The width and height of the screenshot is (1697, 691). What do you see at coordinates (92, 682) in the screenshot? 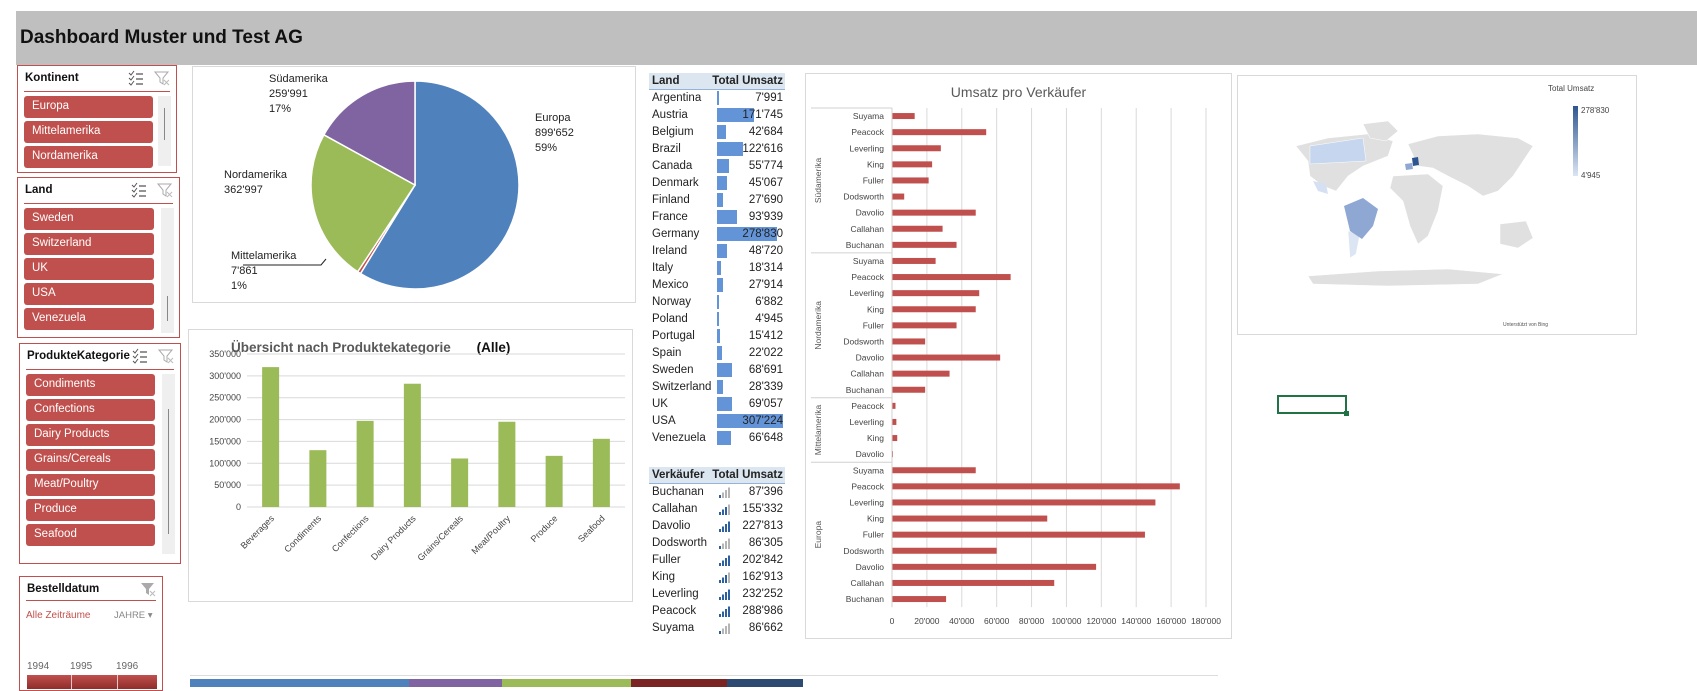
I see `timeline-bar` at bounding box center [92, 682].